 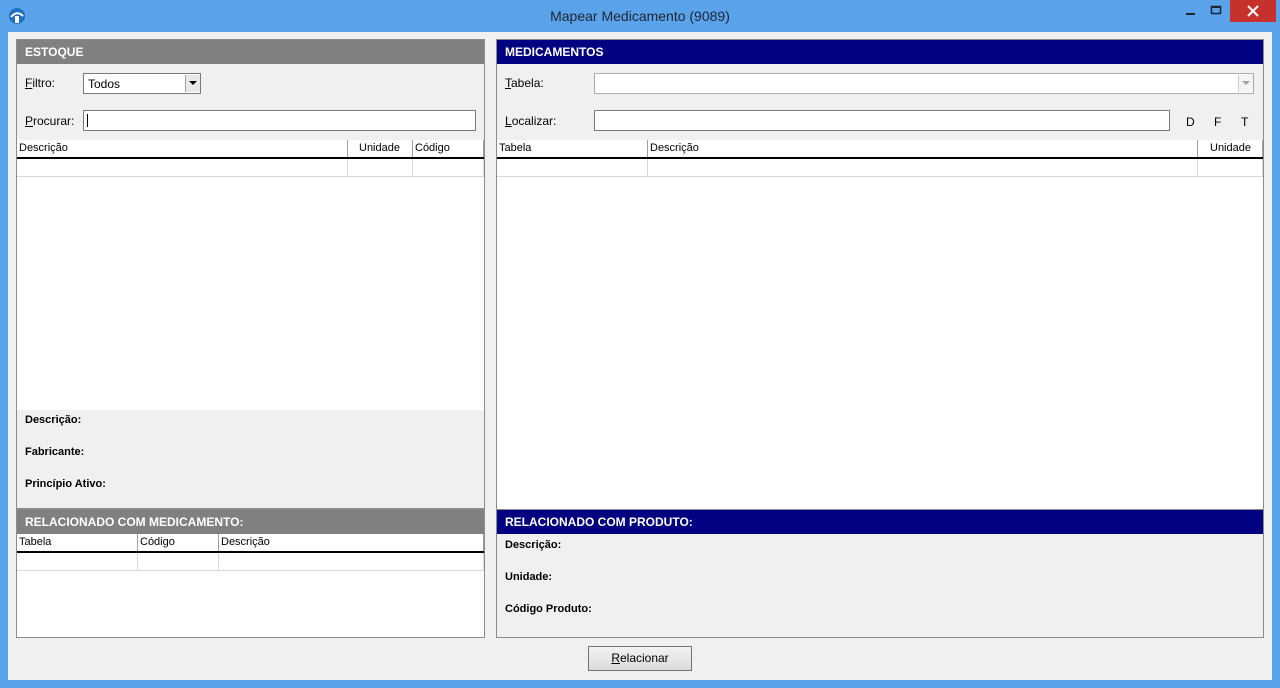 I want to click on relacionado-medicamento-grid-header: Tabela Código Descrição, so click(x=250, y=543).